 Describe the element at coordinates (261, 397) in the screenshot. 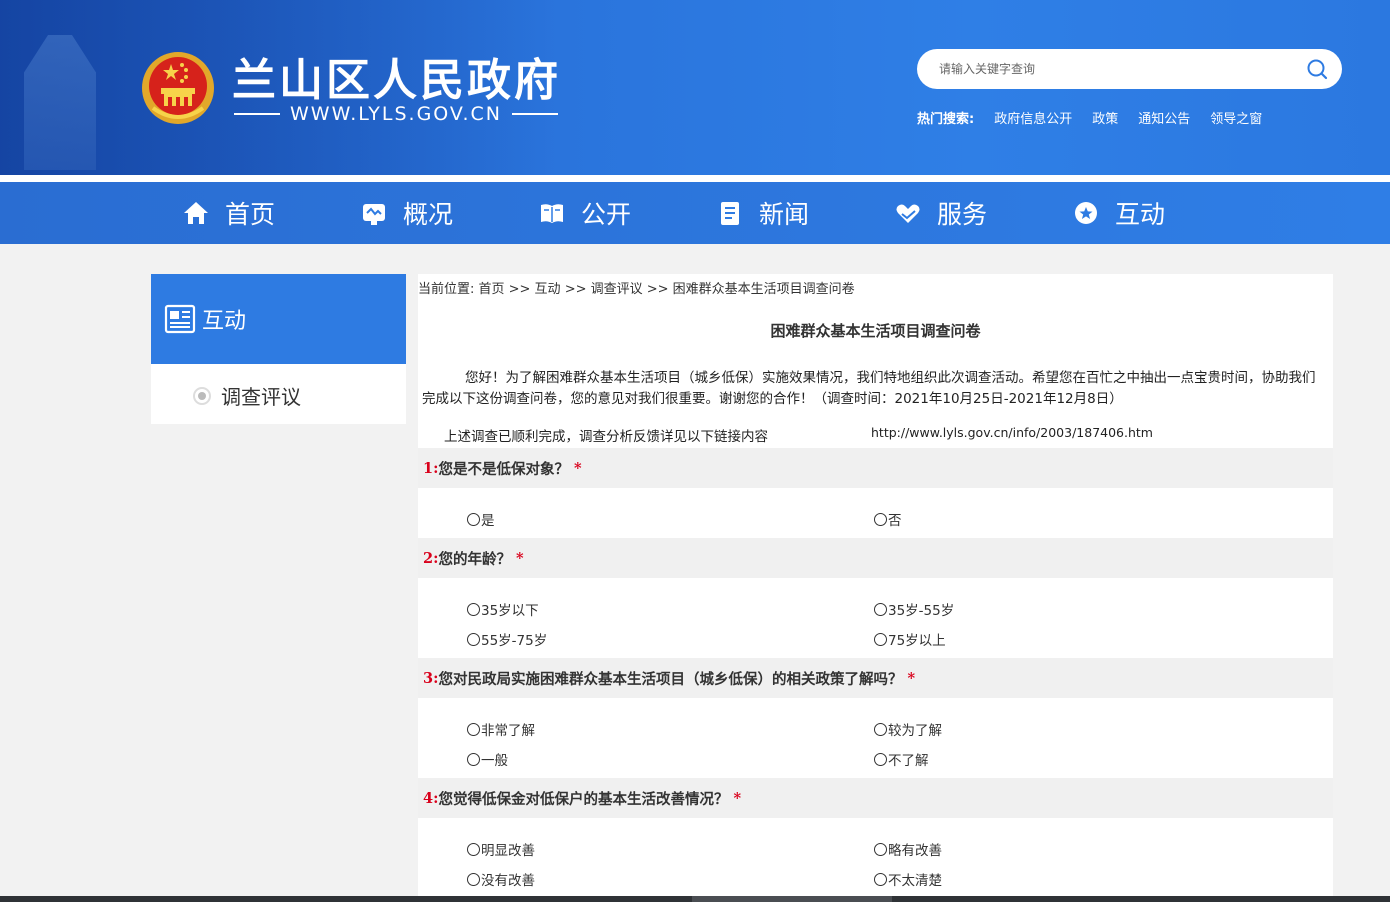

I see `sidebar-item-label: 调查评议` at that location.